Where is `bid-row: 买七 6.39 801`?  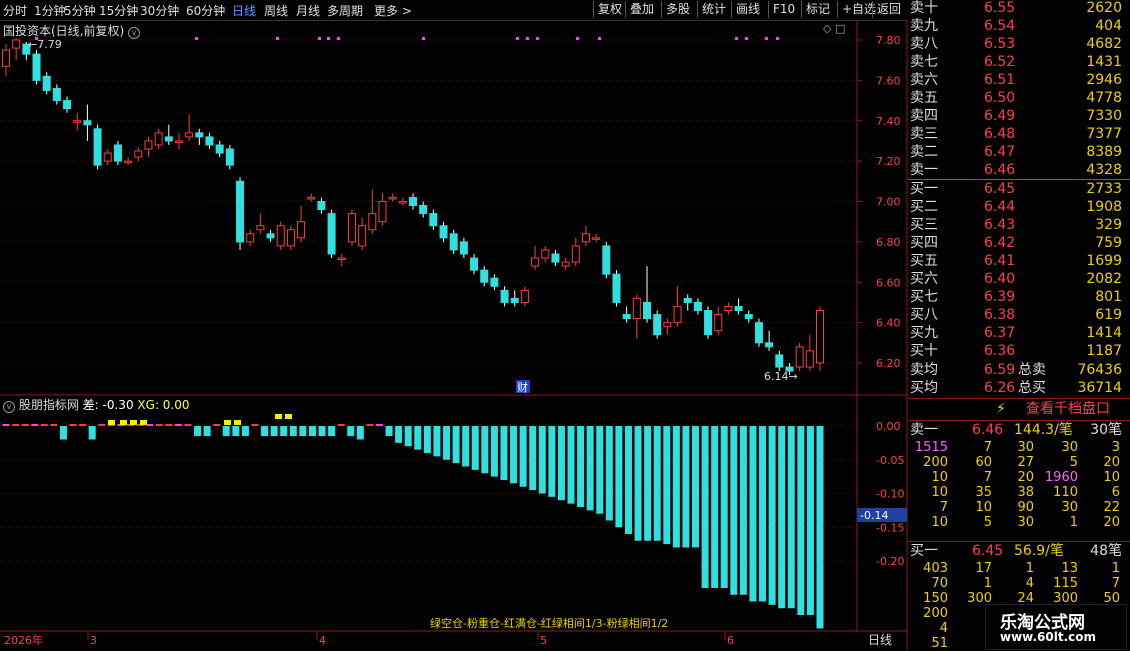 bid-row: 买七 6.39 801 is located at coordinates (1019, 297).